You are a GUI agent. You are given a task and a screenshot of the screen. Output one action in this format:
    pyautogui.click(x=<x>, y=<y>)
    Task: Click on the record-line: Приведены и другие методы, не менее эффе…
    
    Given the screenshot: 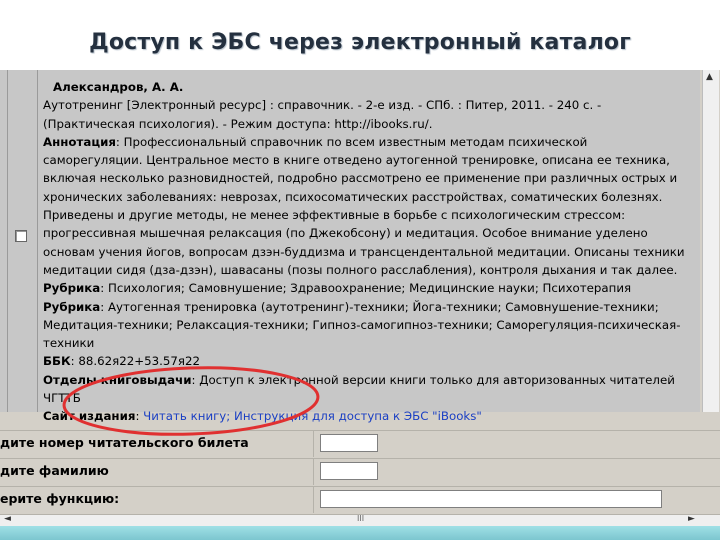 What is the action you would take?
    pyautogui.click(x=369, y=215)
    